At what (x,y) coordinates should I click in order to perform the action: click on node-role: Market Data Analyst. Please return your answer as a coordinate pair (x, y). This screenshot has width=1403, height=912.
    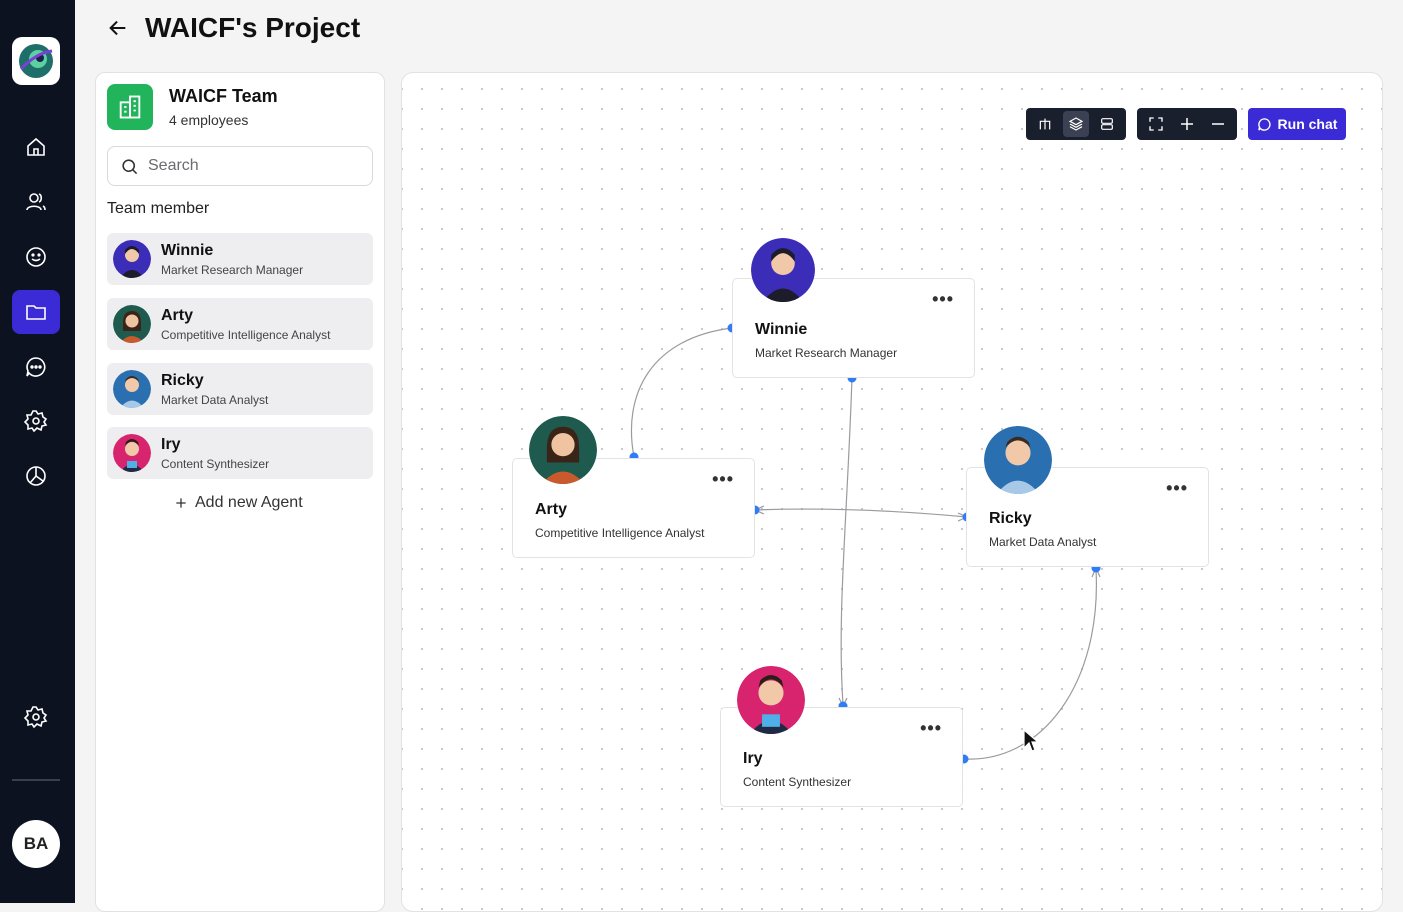
    Looking at the image, I should click on (1043, 542).